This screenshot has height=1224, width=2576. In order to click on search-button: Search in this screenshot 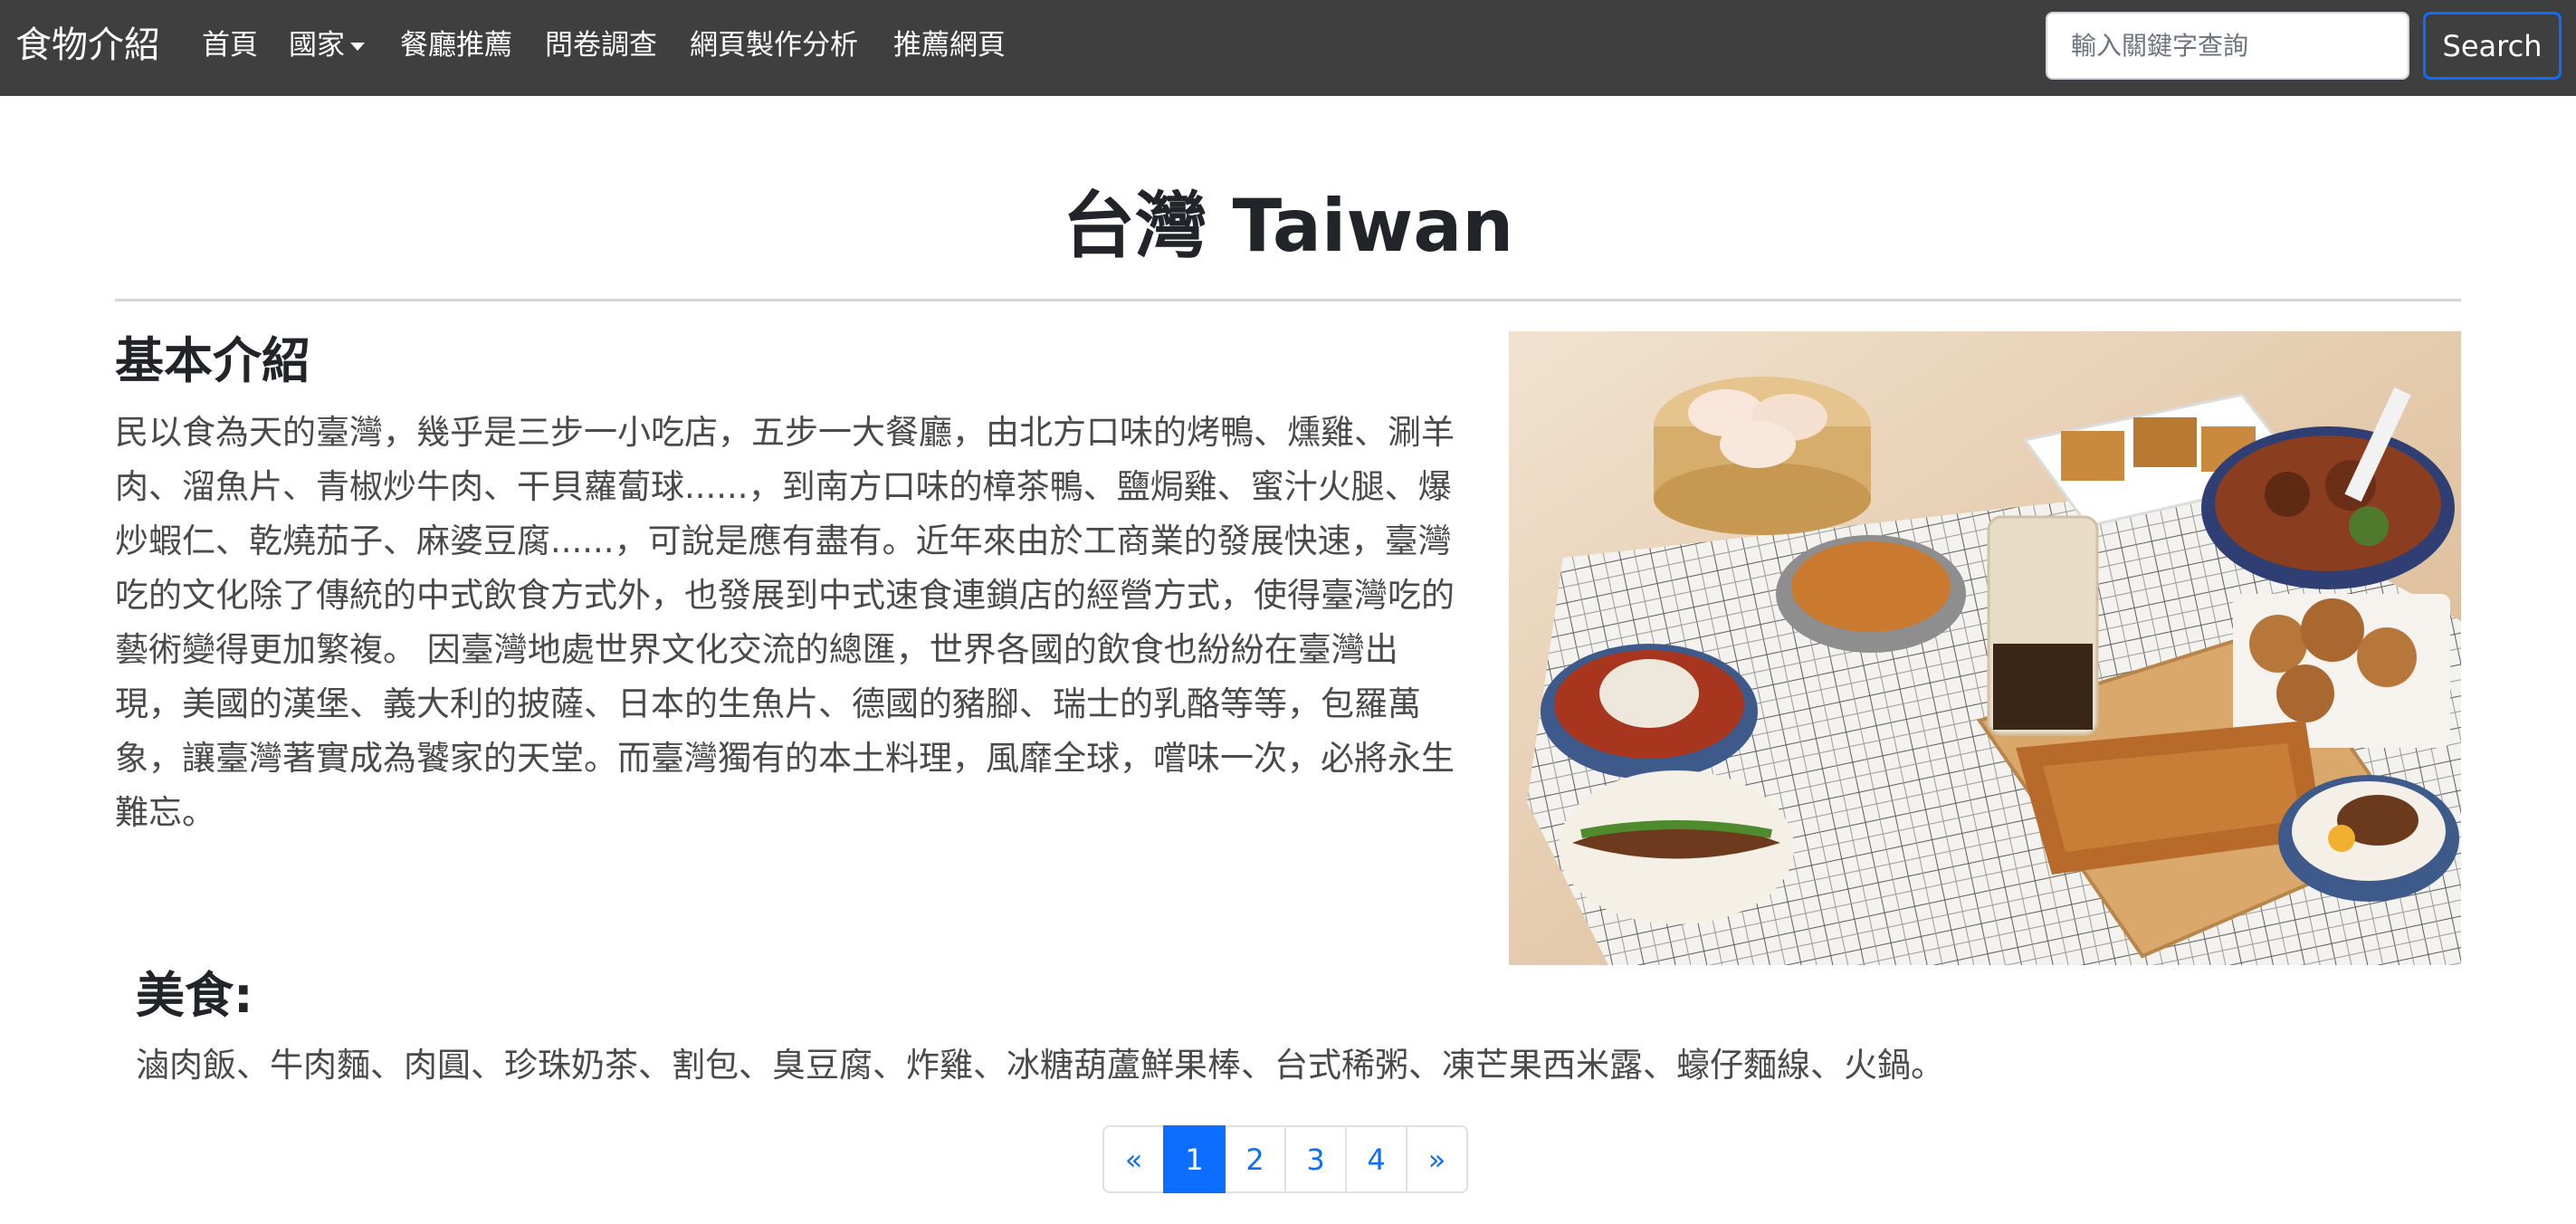, I will do `click(2492, 46)`.